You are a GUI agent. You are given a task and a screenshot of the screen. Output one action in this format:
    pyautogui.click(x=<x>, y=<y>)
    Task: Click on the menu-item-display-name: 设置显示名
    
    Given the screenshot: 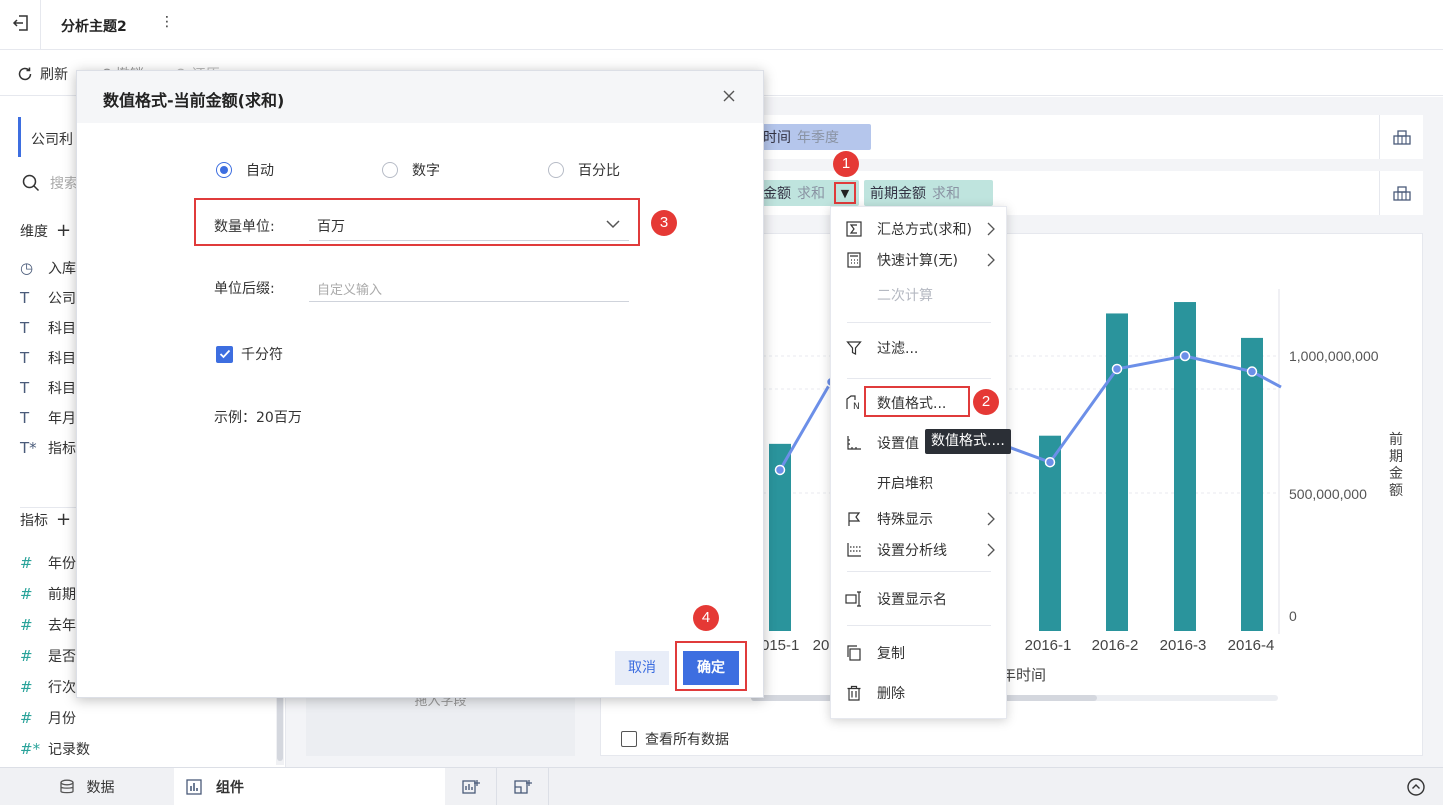 What is the action you would take?
    pyautogui.click(x=918, y=599)
    